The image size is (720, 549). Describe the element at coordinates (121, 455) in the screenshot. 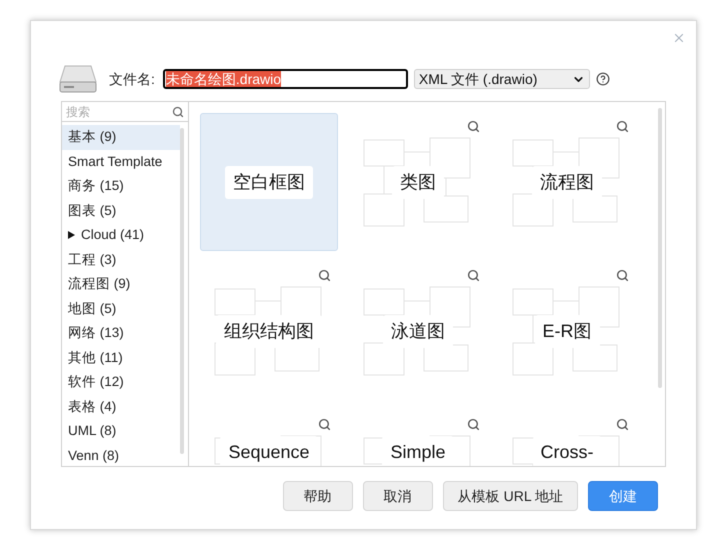

I see `category-item: Venn (8)` at that location.